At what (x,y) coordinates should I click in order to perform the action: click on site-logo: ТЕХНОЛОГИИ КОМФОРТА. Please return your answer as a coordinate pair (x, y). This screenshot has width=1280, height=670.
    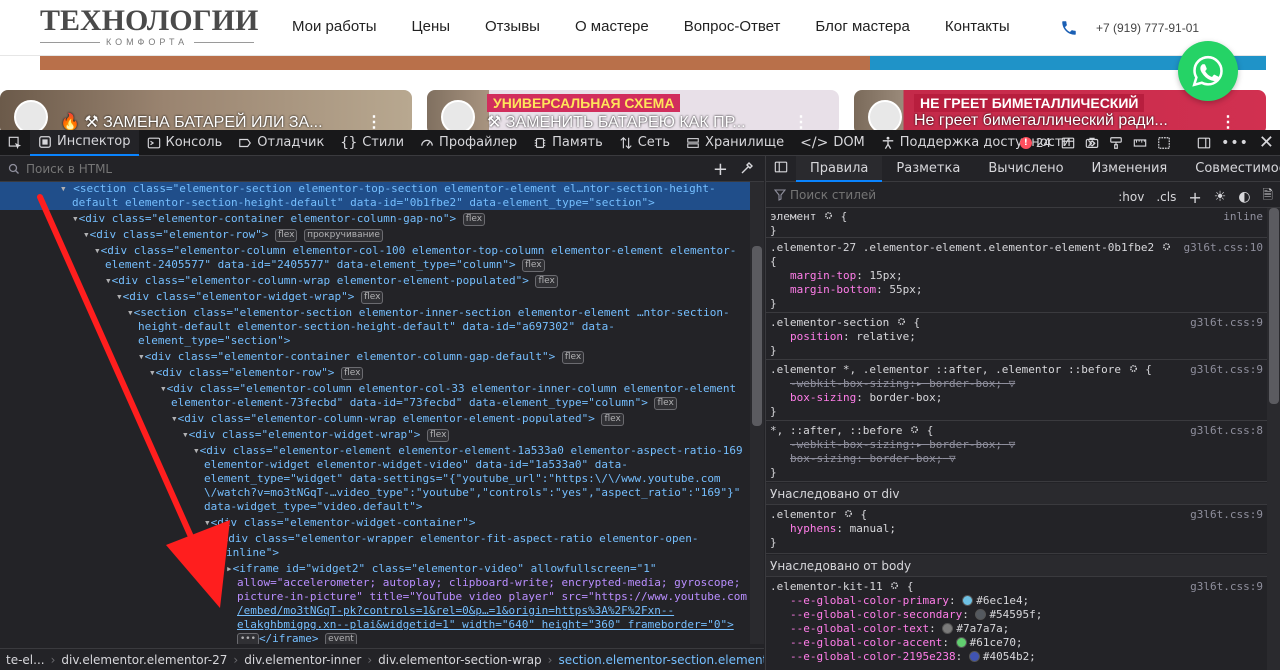
    Looking at the image, I should click on (149, 26).